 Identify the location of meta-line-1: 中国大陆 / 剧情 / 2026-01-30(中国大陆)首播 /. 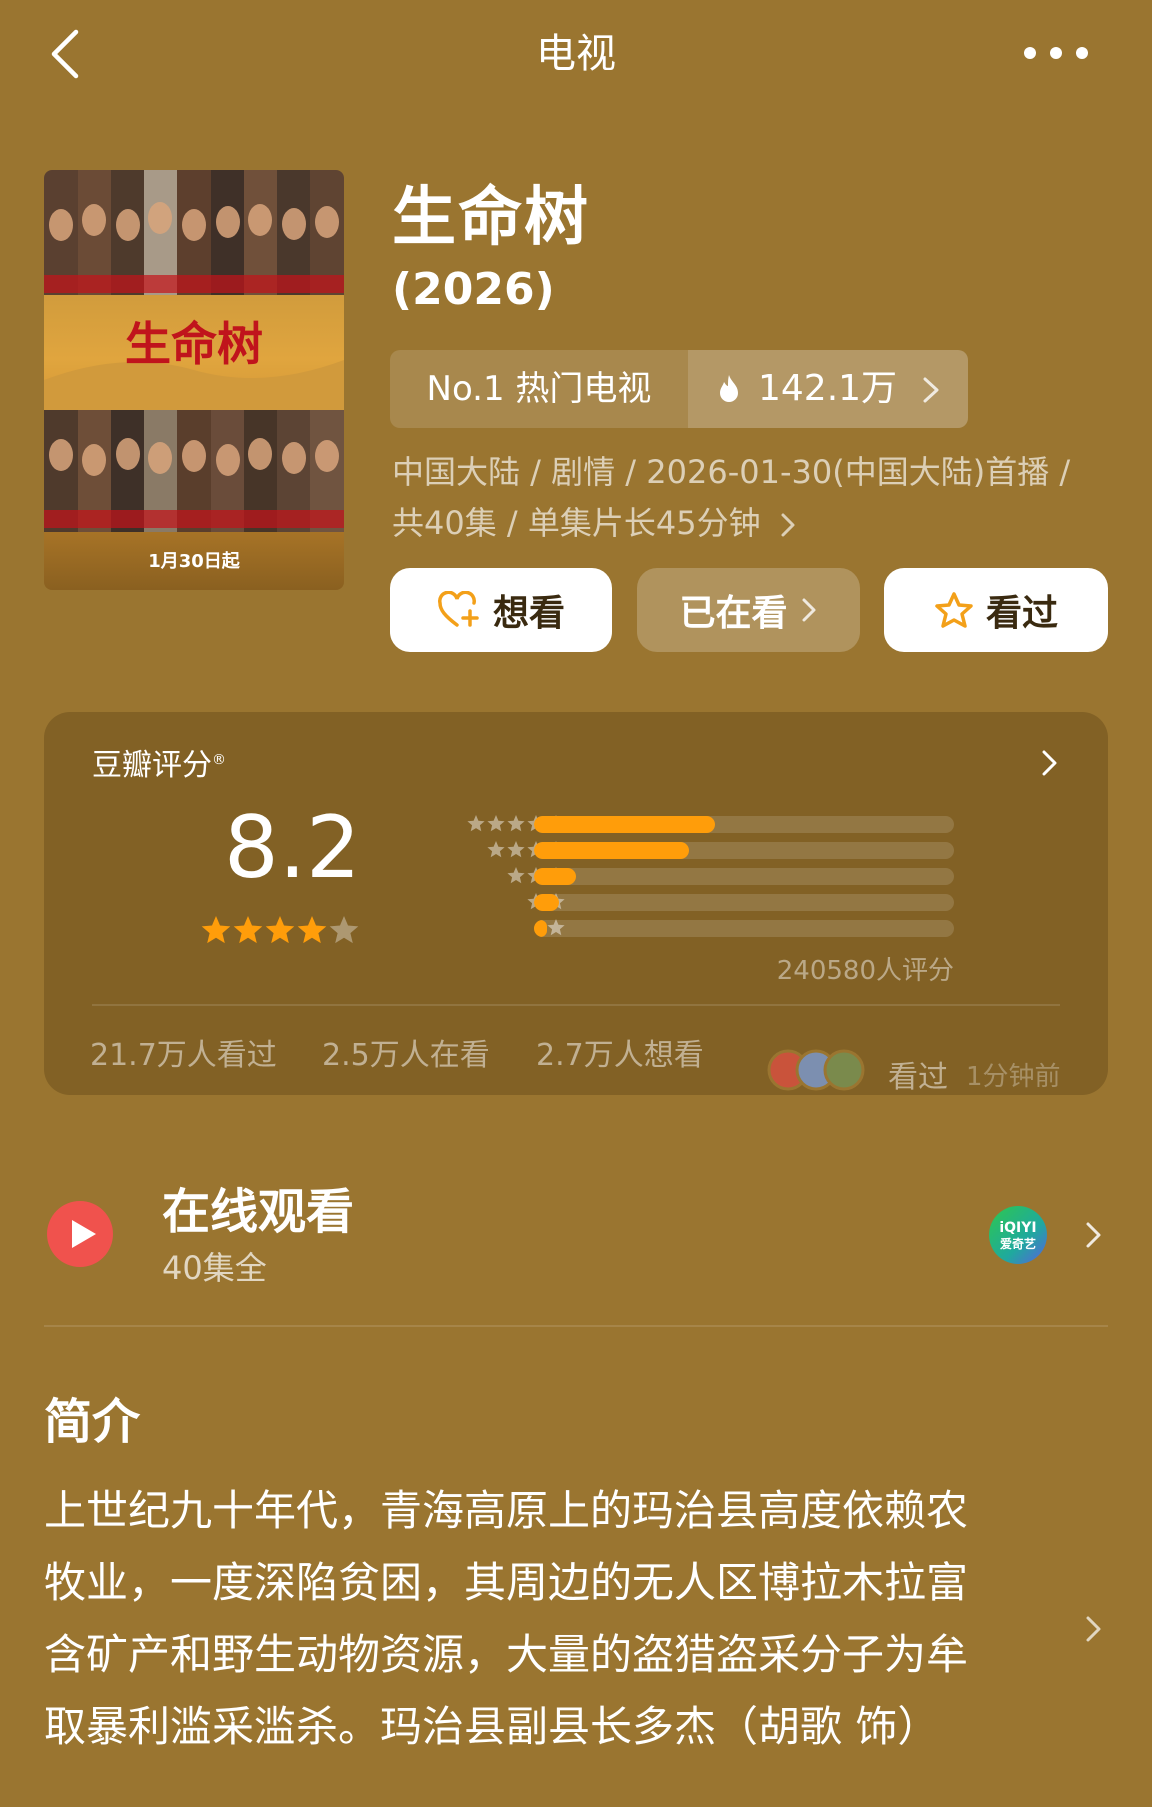
(731, 472).